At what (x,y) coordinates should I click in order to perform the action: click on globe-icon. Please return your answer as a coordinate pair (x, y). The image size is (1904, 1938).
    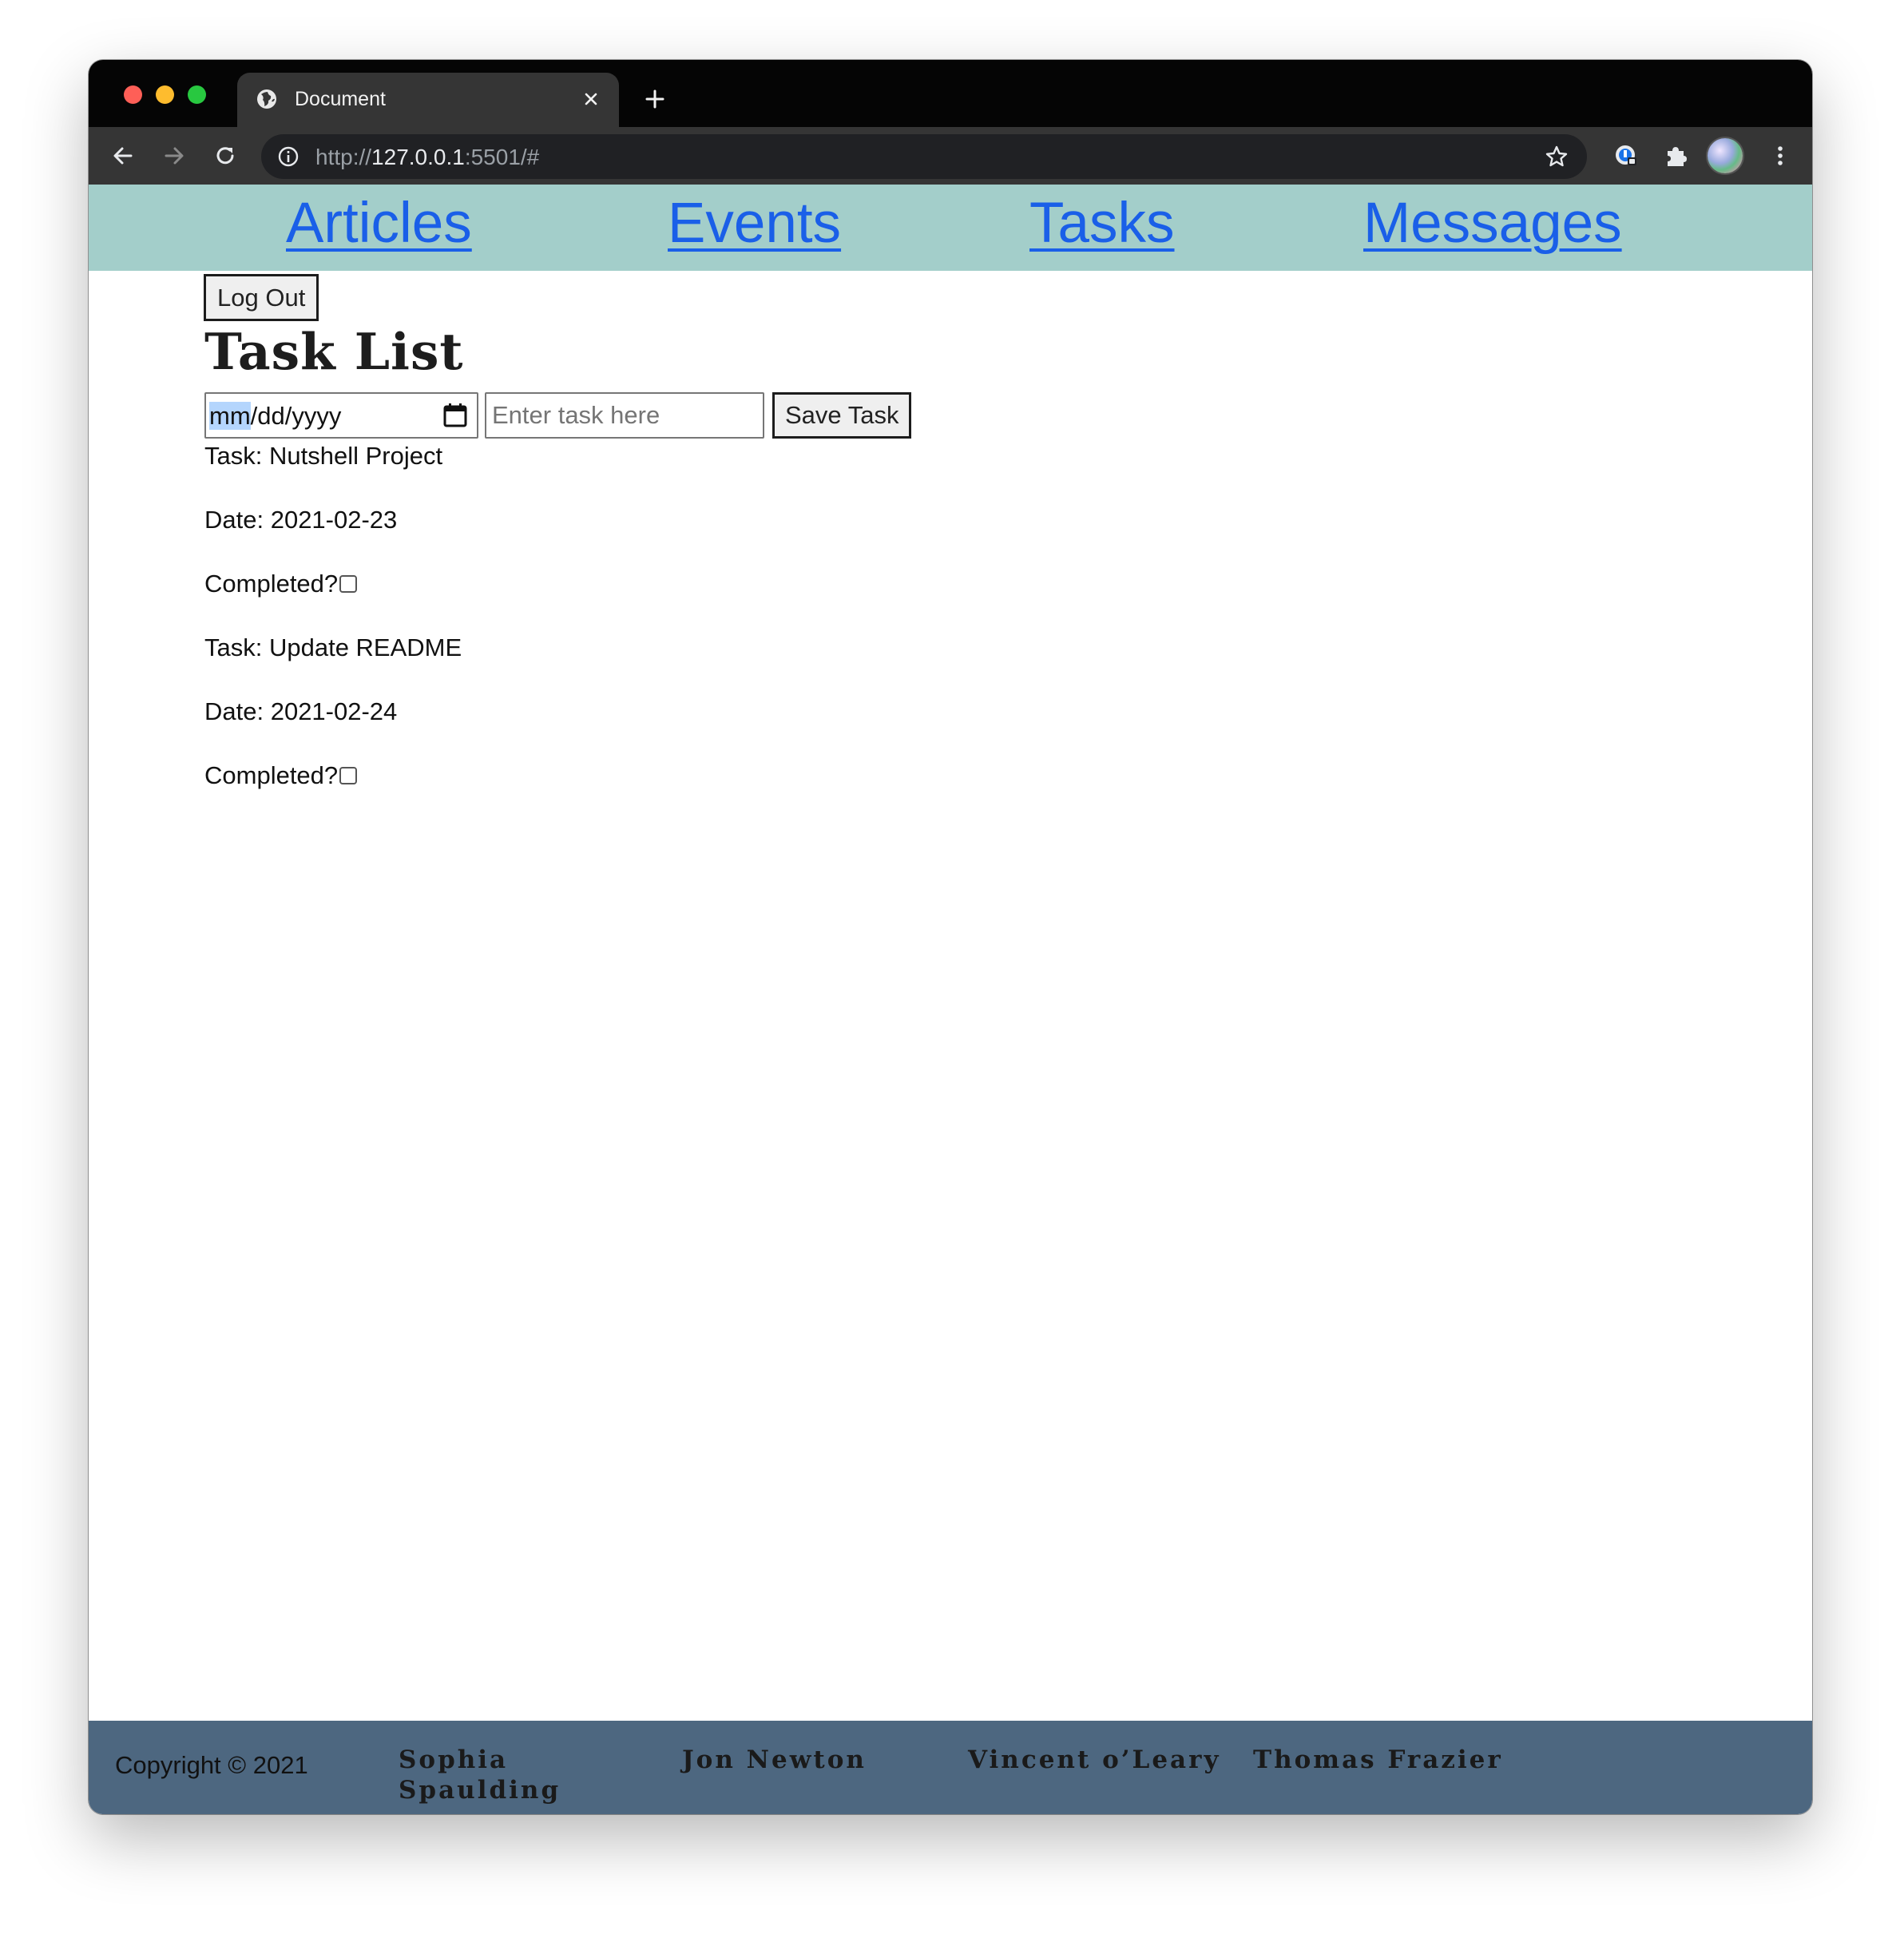
    Looking at the image, I should click on (266, 99).